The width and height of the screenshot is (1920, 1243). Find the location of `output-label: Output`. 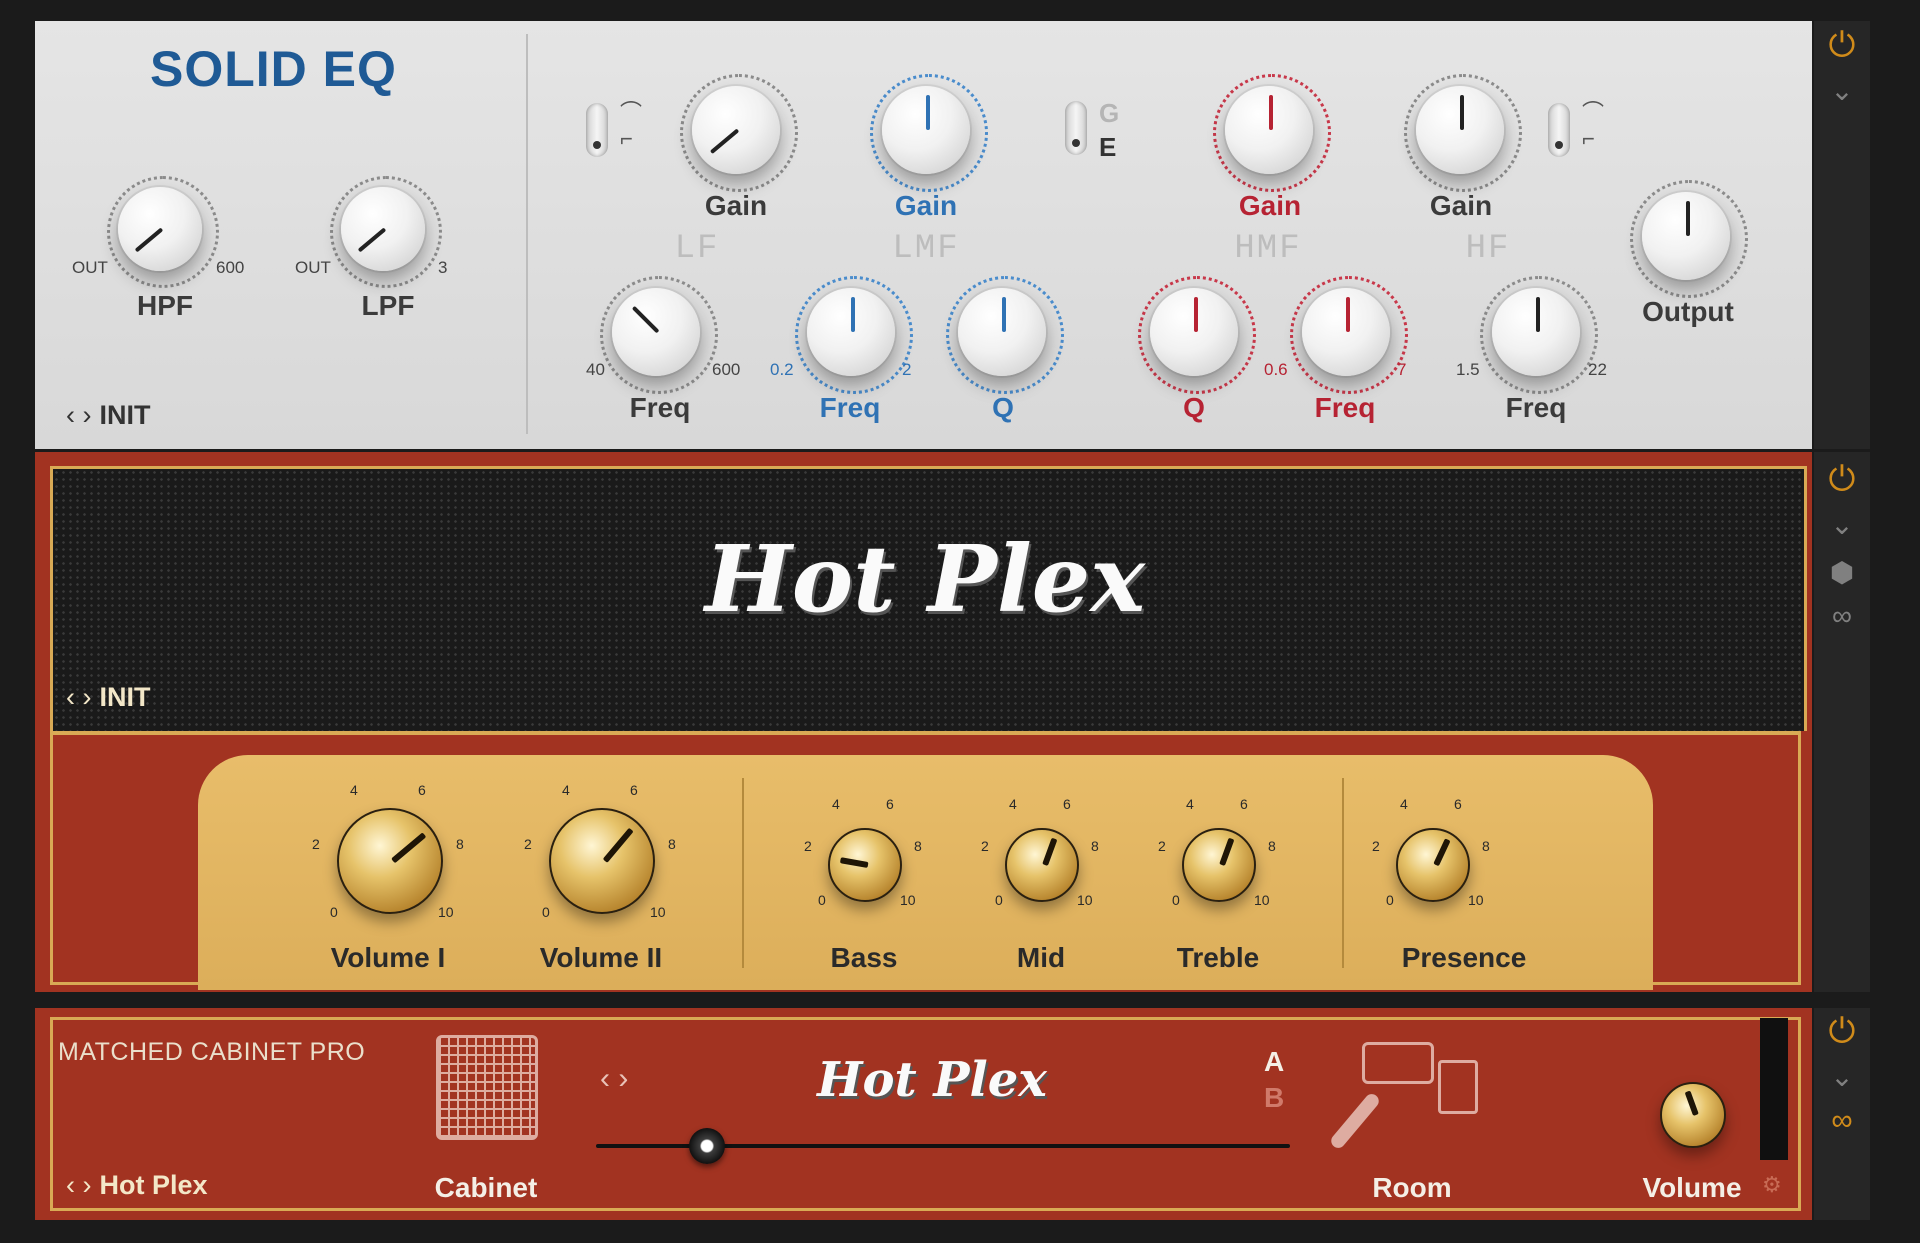

output-label: Output is located at coordinates (1688, 311).